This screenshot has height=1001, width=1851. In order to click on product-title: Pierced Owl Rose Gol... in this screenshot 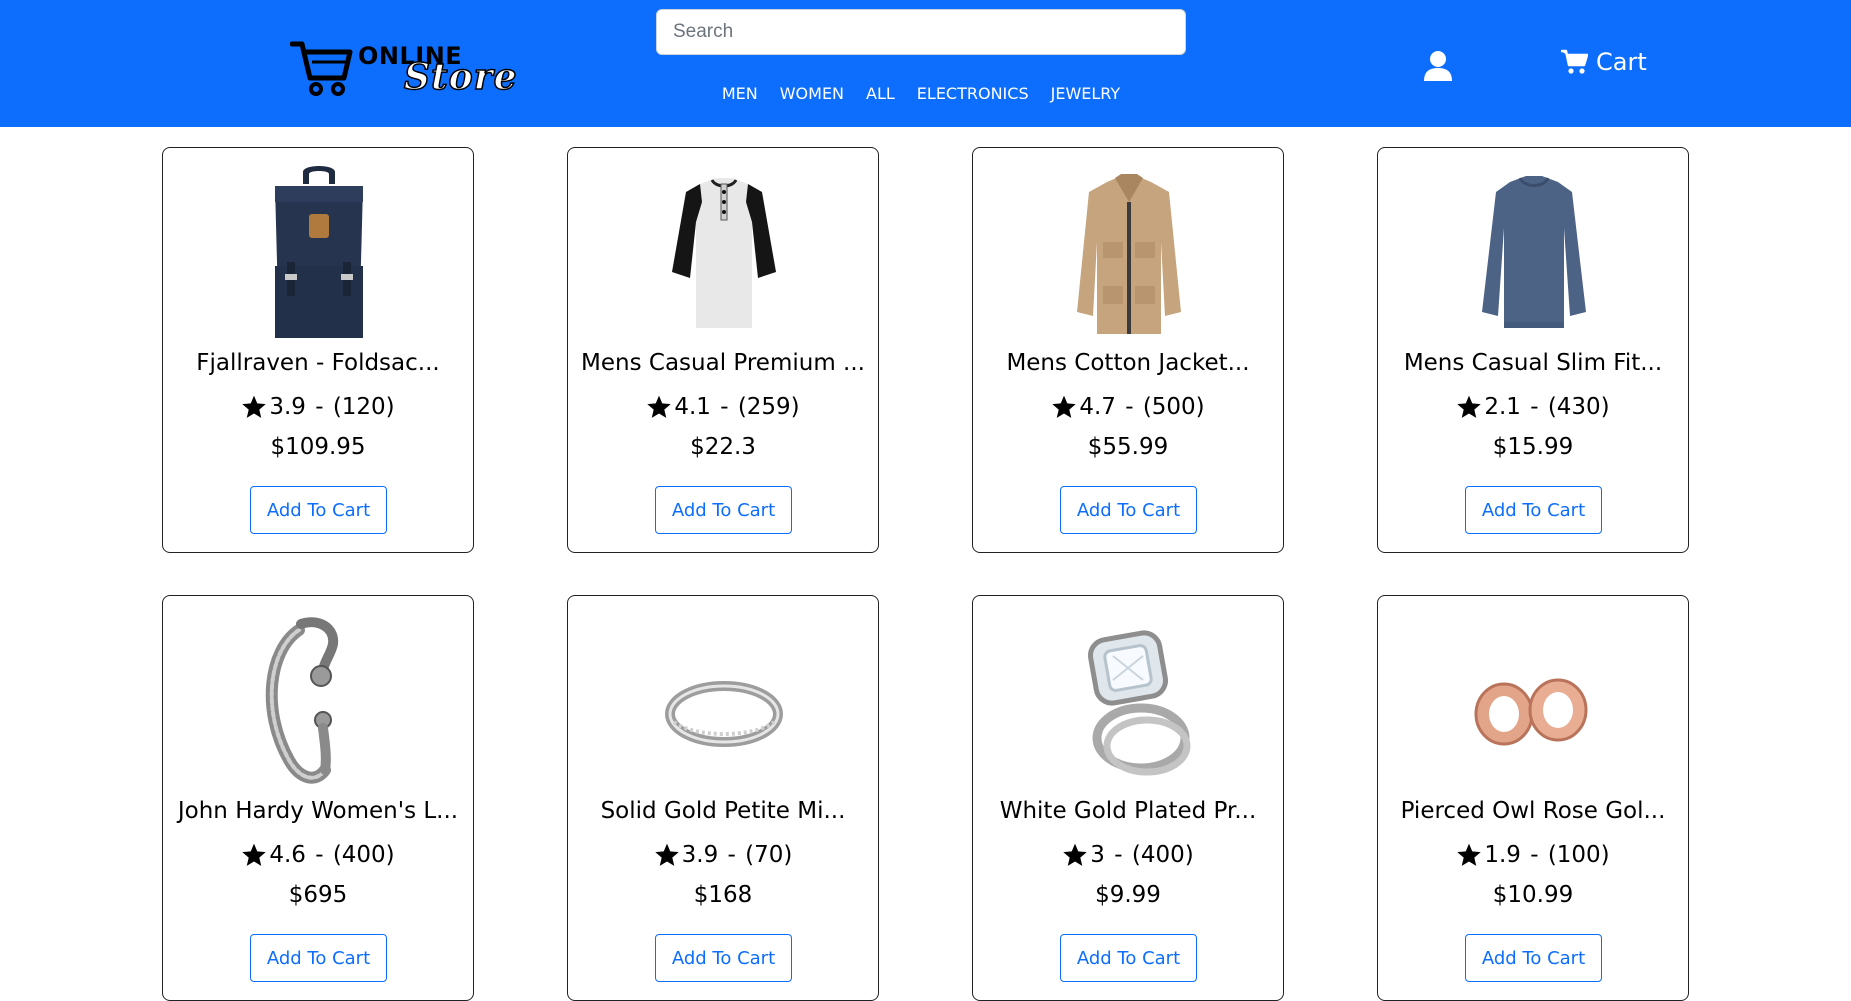, I will do `click(1533, 811)`.